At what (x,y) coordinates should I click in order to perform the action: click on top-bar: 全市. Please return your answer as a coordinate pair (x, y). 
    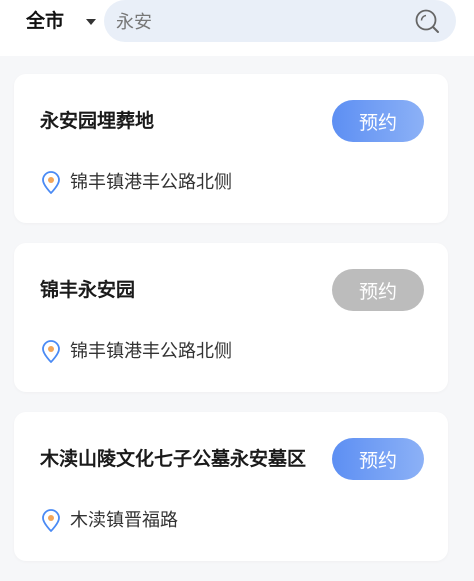
    Looking at the image, I should click on (237, 28).